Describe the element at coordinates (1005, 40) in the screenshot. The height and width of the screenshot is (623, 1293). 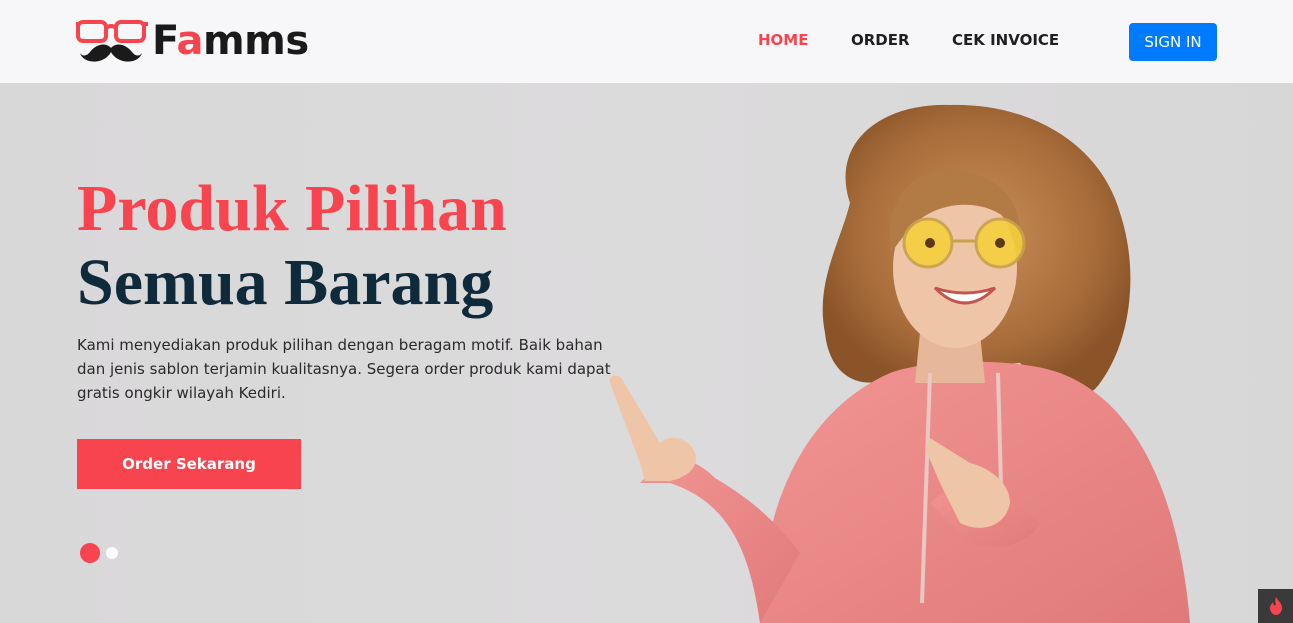
I see `nav-link-cek-invoice: CEK INVOICE` at that location.